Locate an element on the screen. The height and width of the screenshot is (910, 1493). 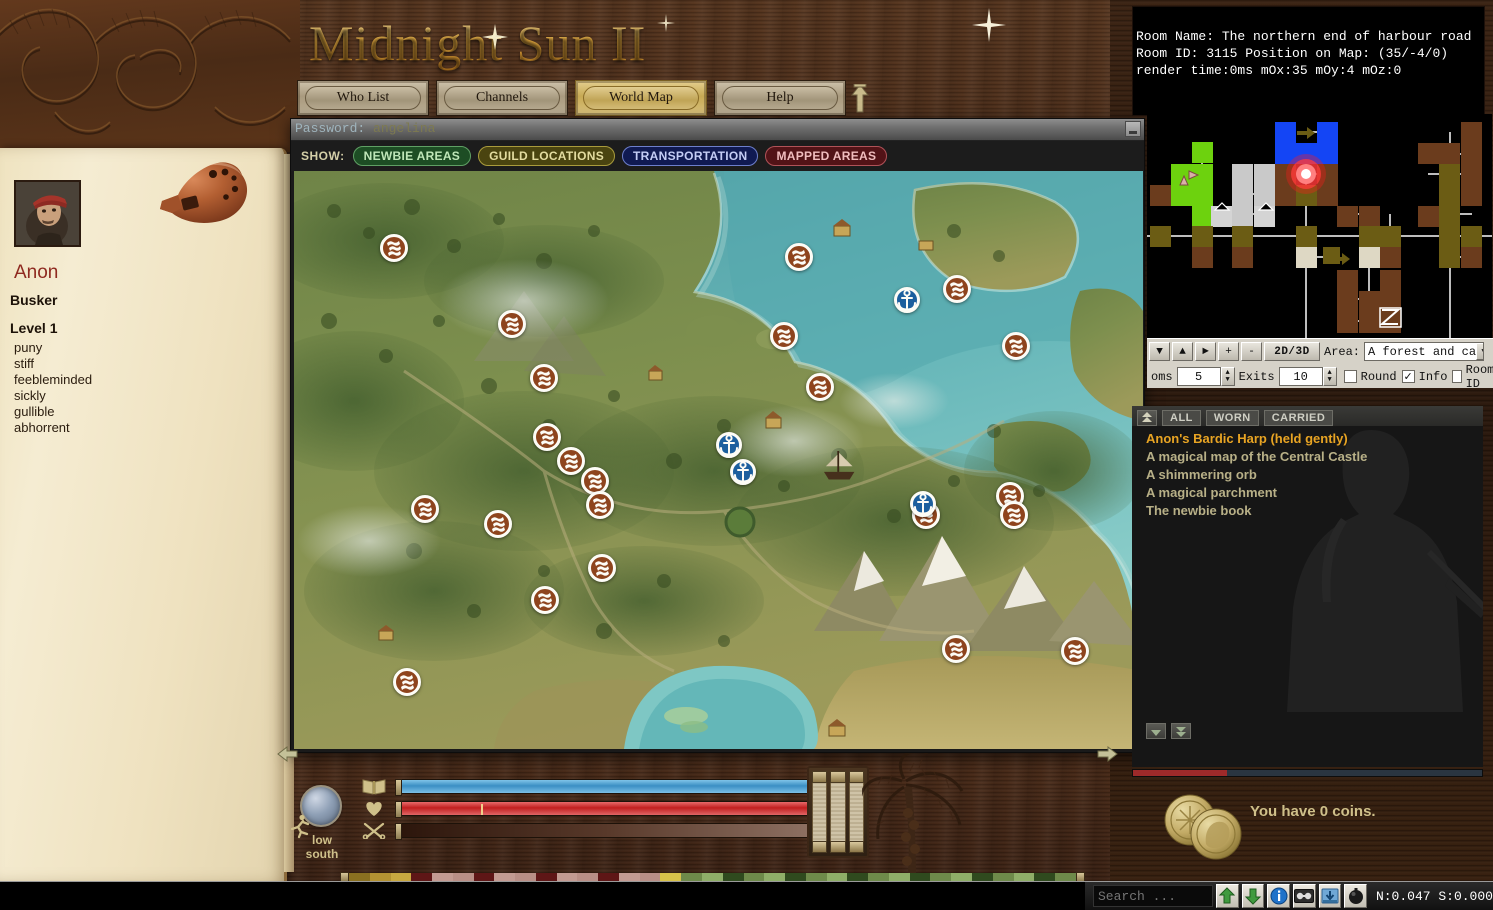
map-down-button: ▼ is located at coordinates (1159, 351).